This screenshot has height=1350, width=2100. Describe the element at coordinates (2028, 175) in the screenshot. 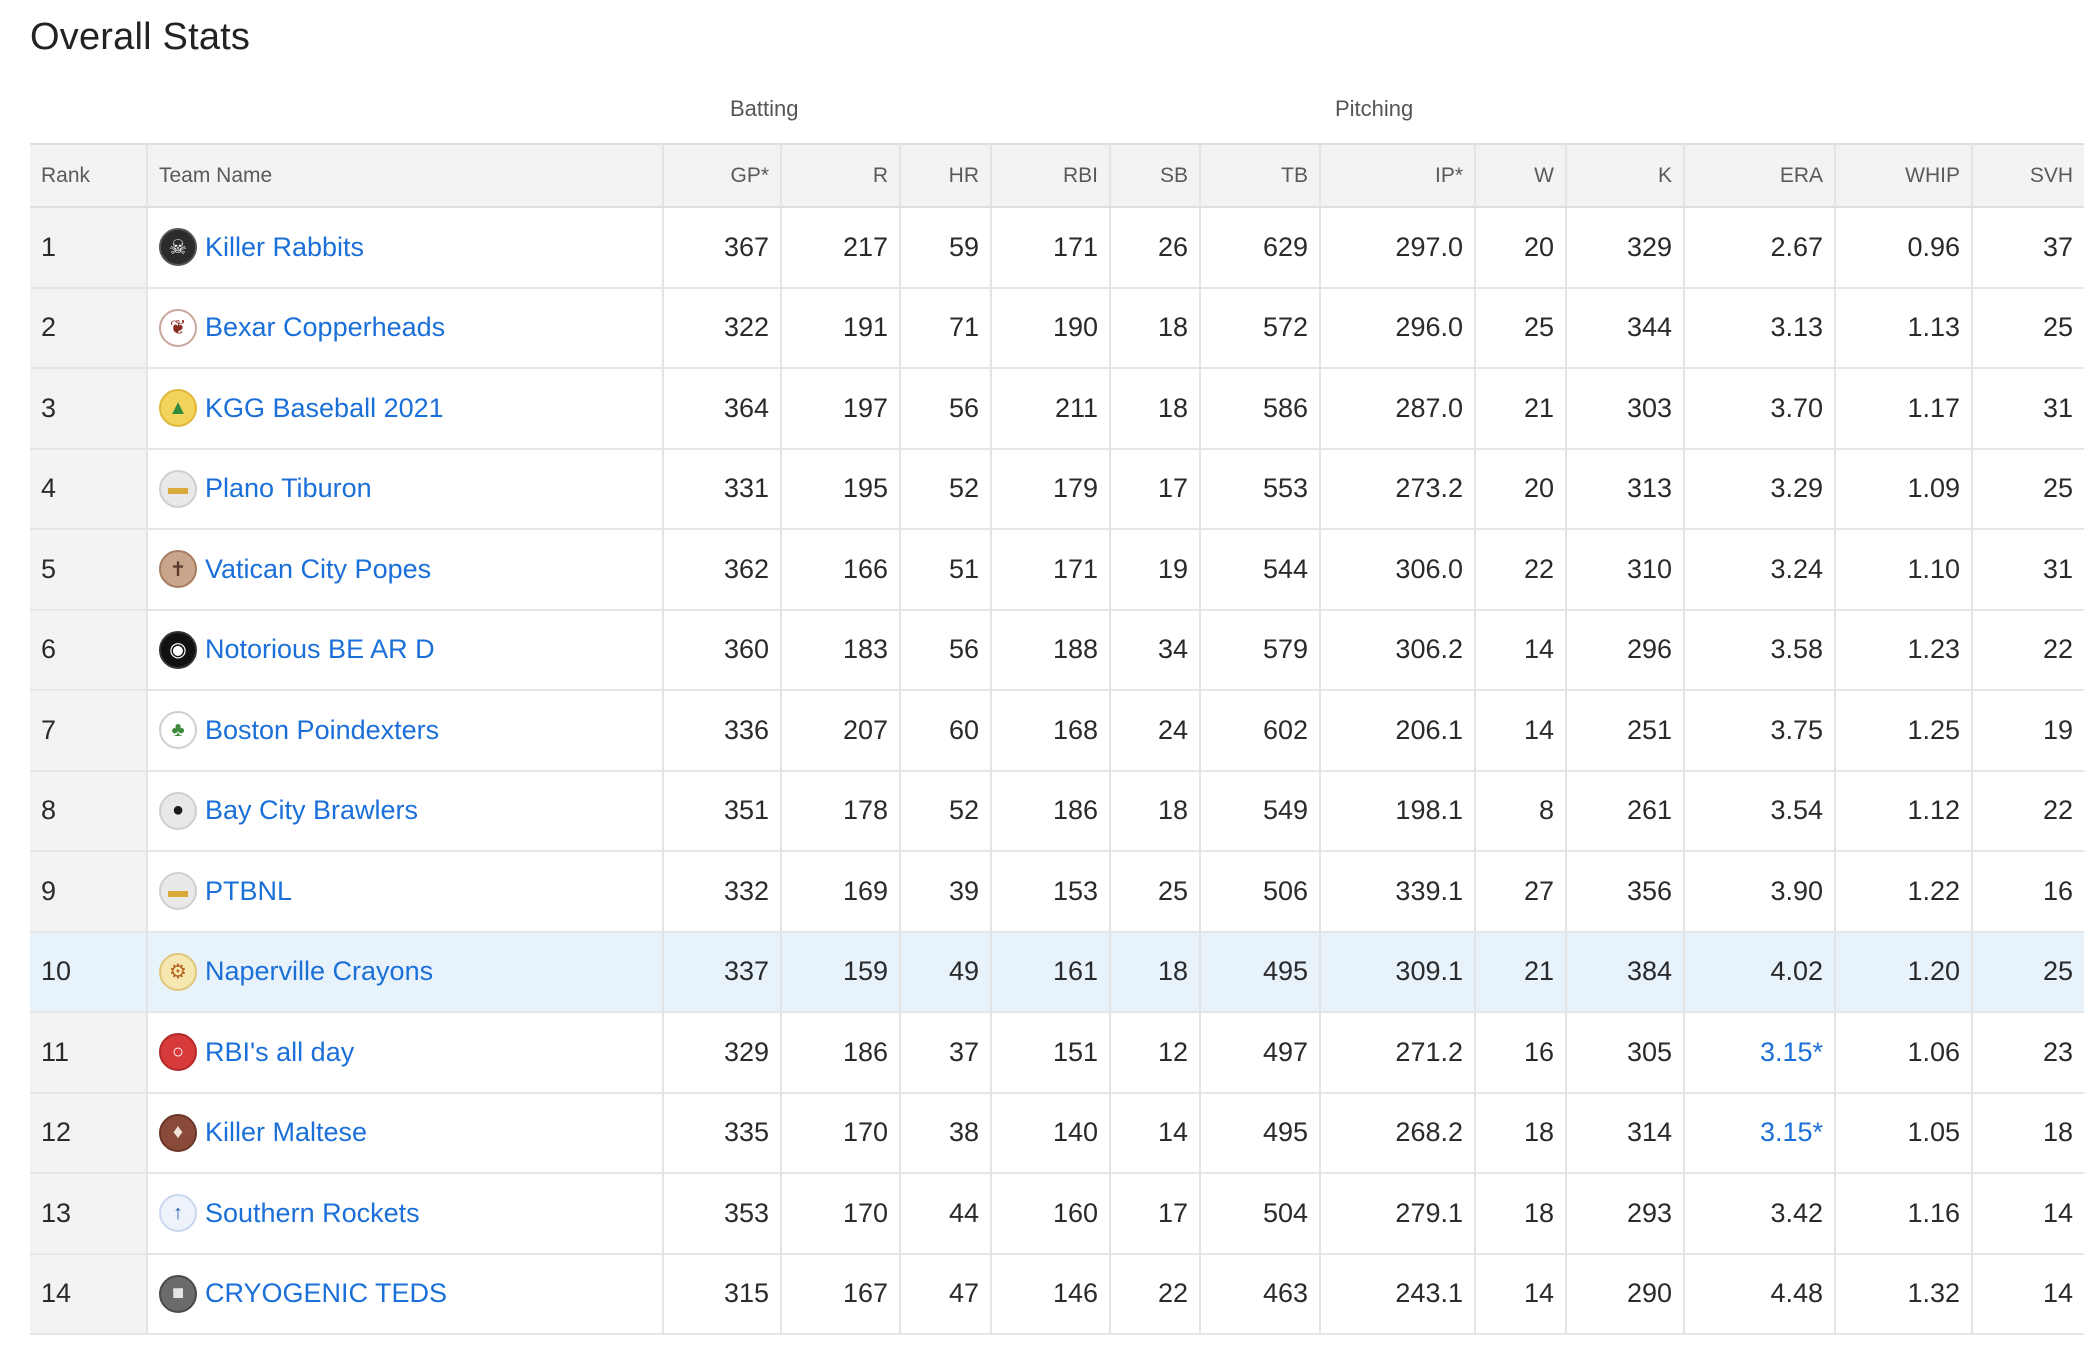

I see `column-header-svh: SVH` at that location.